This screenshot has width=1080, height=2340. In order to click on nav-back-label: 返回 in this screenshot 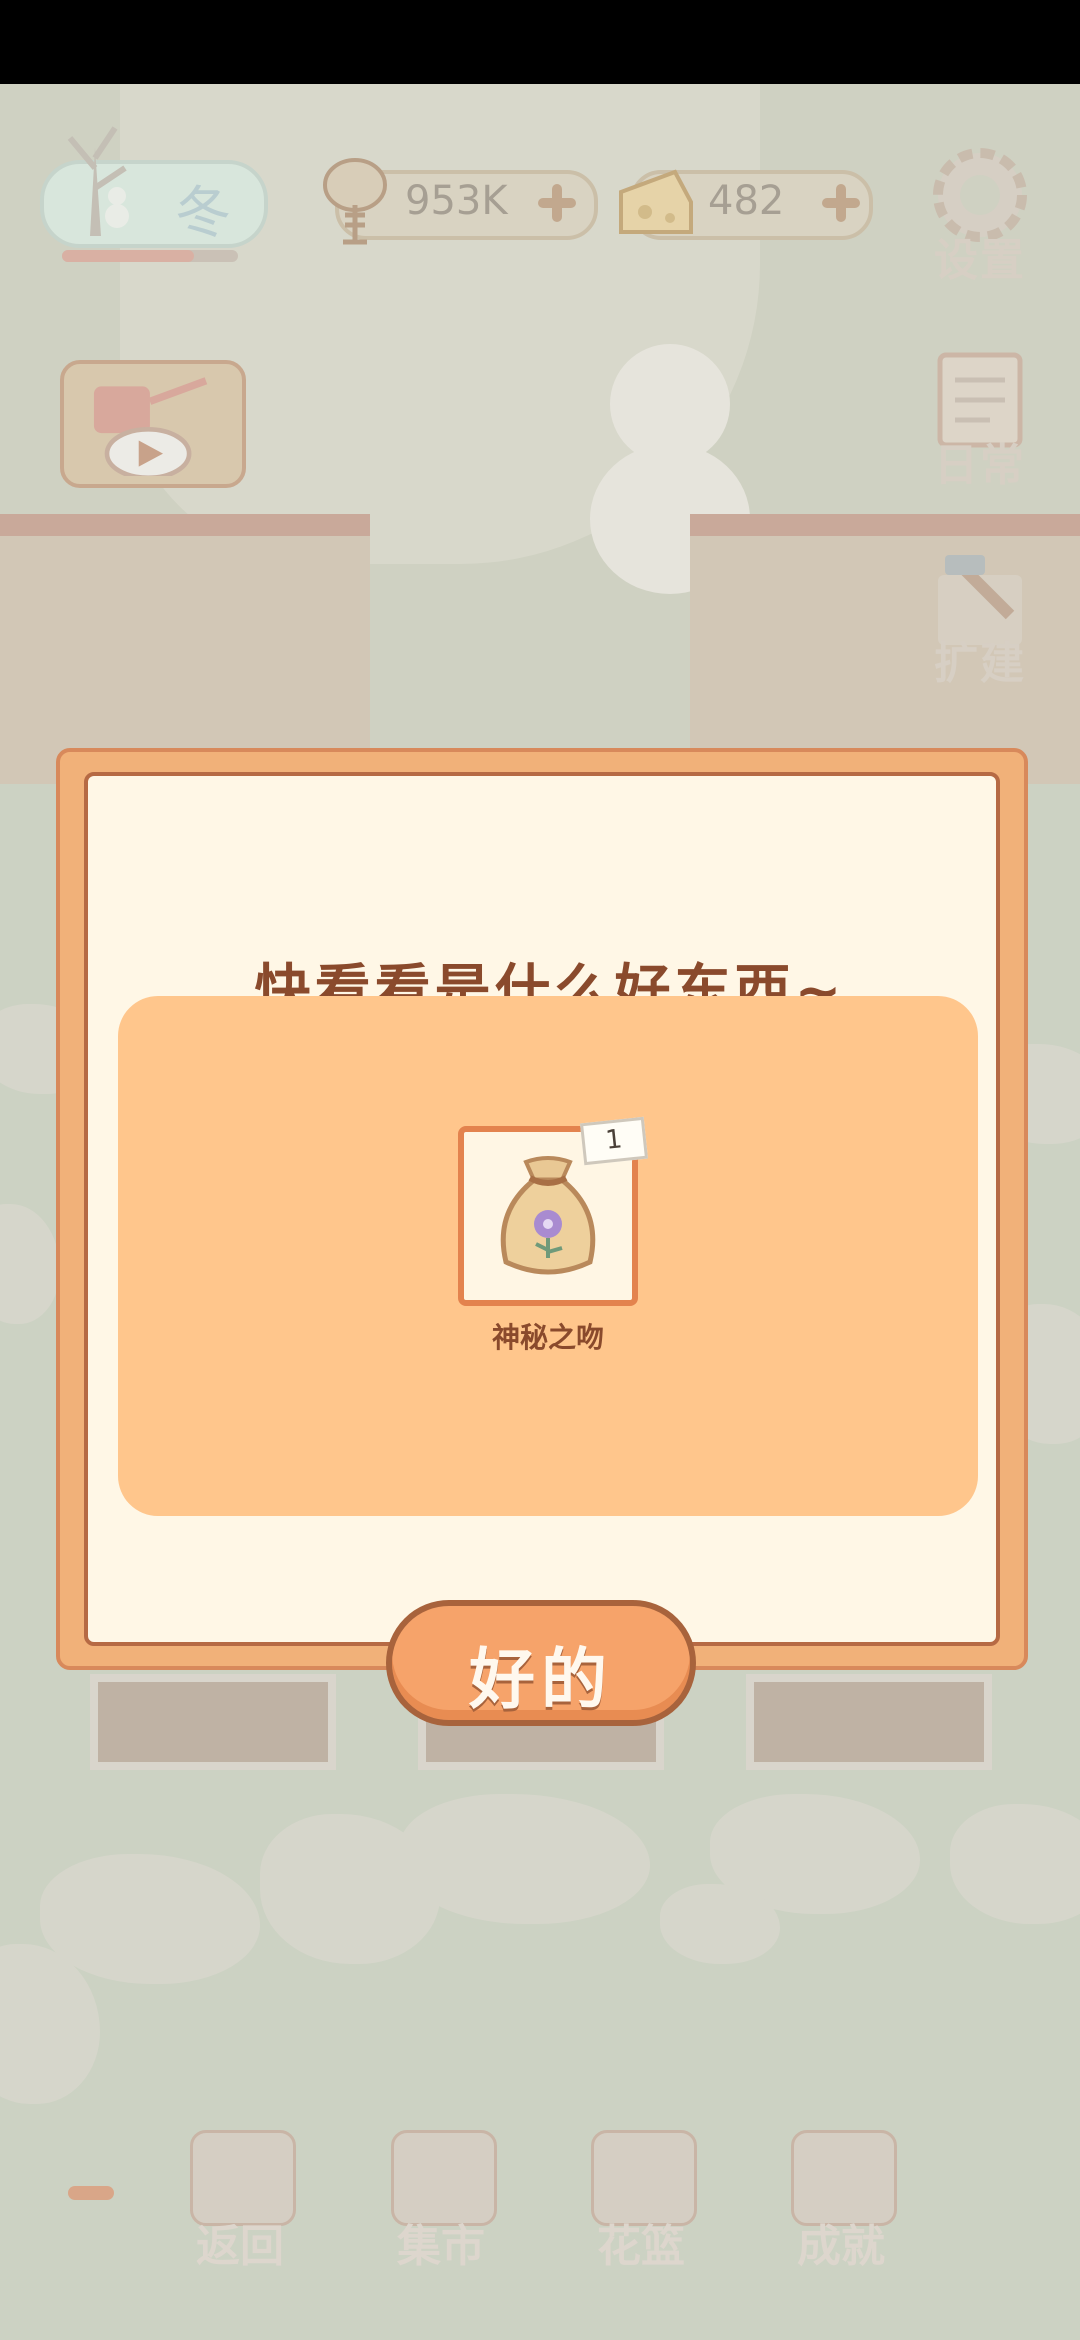, I will do `click(240, 2246)`.